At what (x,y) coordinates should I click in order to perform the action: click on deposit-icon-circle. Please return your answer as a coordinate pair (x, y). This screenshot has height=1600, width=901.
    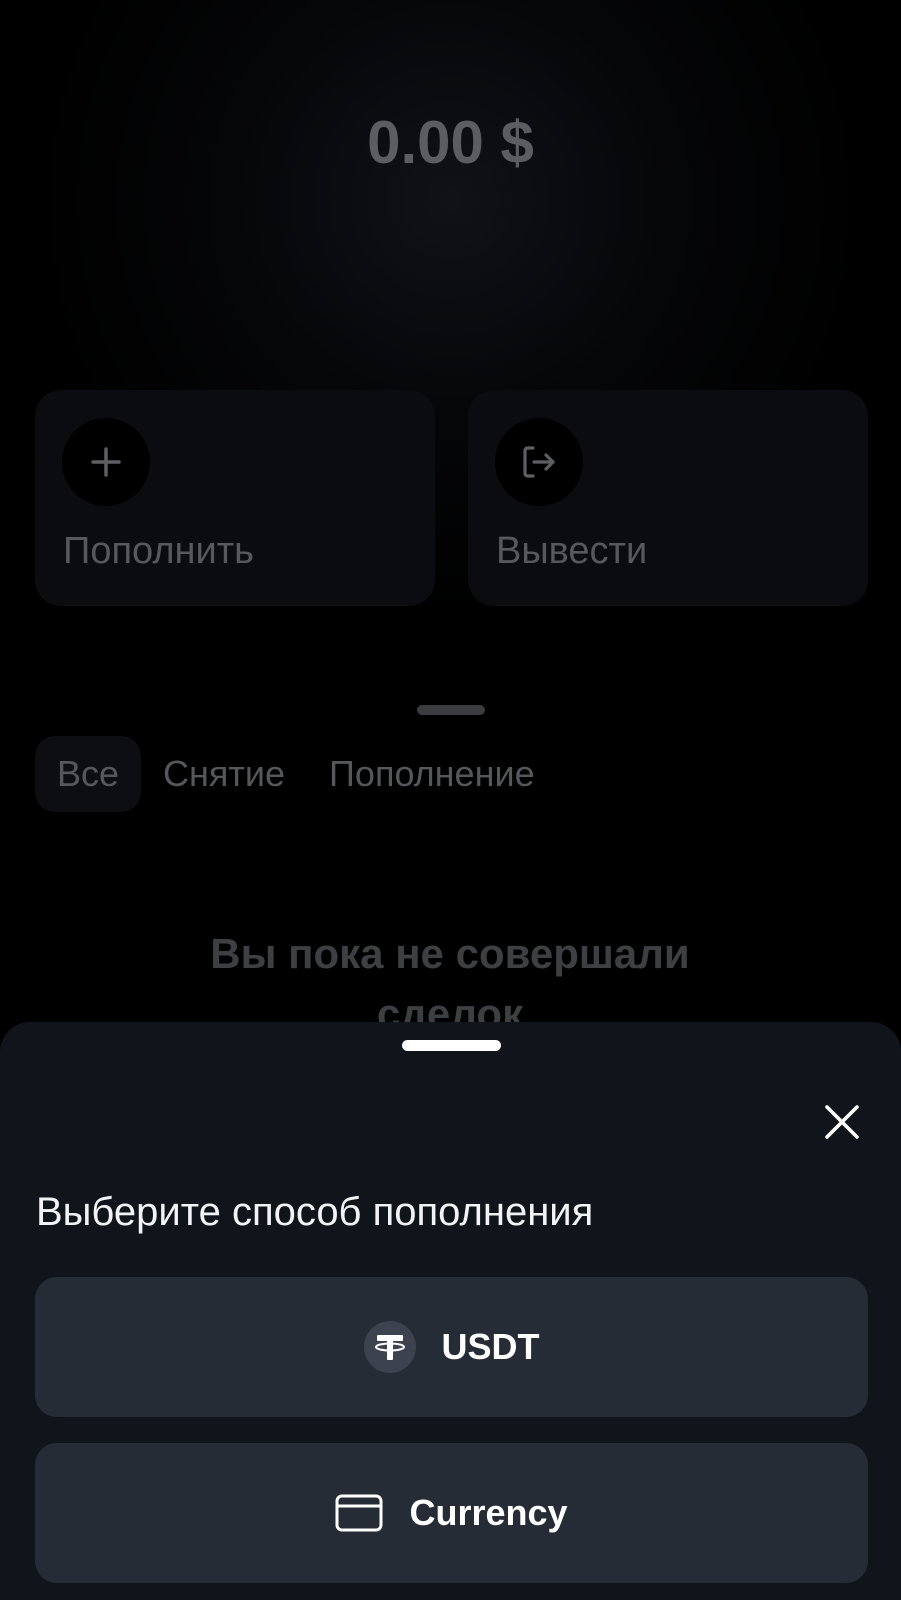
    Looking at the image, I should click on (106, 462).